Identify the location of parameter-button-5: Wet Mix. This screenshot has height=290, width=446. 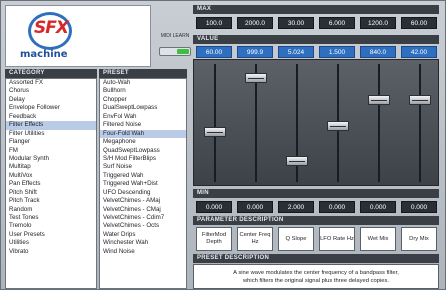
(378, 239).